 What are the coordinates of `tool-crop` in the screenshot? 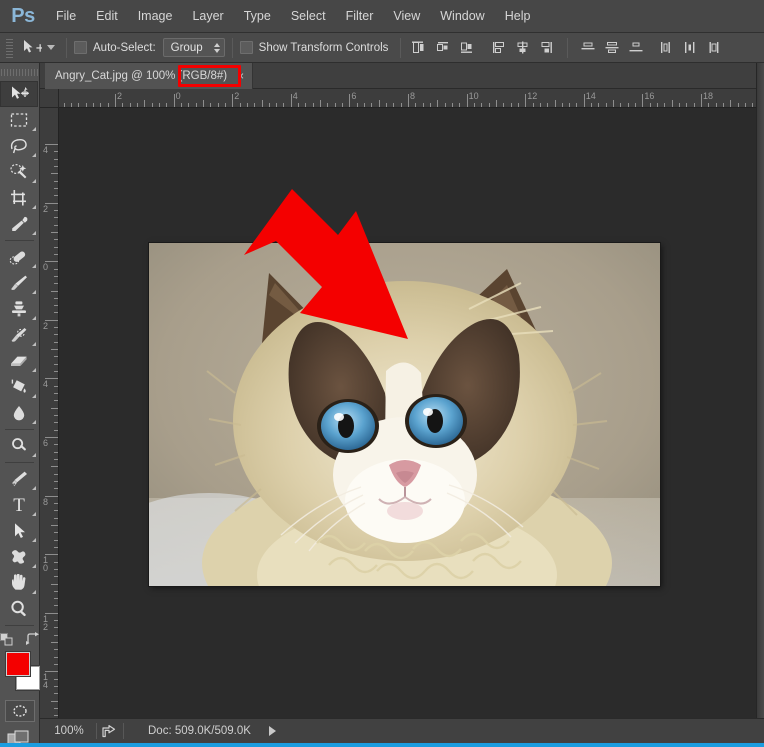 It's located at (19, 198).